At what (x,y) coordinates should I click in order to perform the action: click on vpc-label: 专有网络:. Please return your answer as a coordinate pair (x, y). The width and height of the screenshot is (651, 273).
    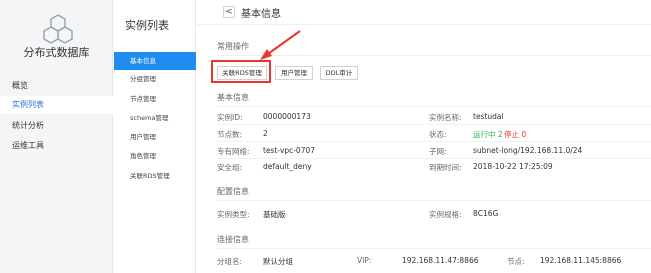
    Looking at the image, I should click on (233, 151).